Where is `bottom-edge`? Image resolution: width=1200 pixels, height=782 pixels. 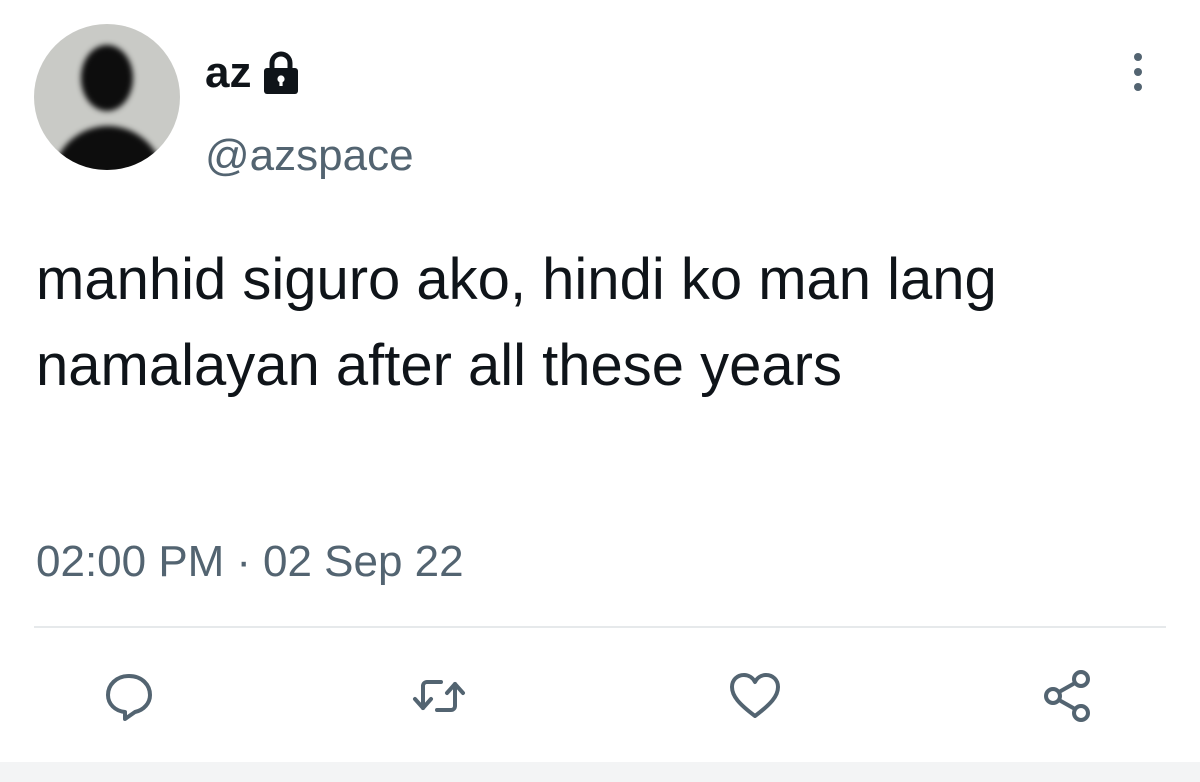
bottom-edge is located at coordinates (600, 772).